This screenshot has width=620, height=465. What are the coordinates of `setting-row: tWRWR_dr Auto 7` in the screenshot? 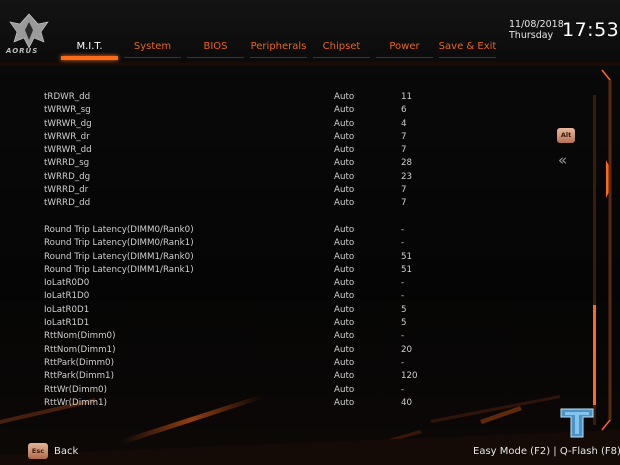 It's located at (284, 137).